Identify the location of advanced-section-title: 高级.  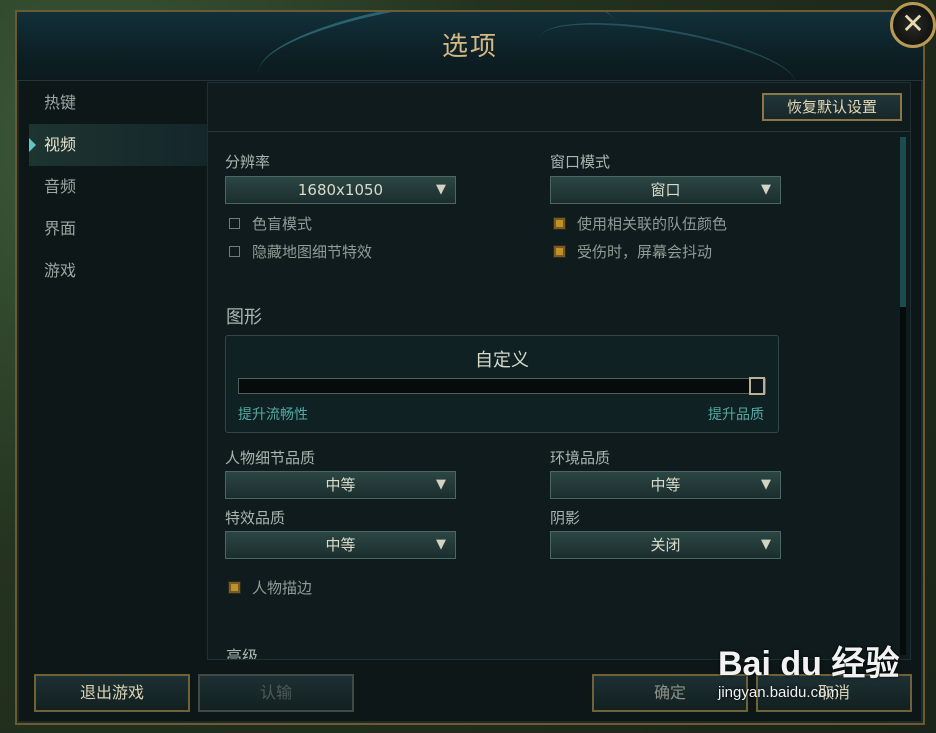
(242, 653).